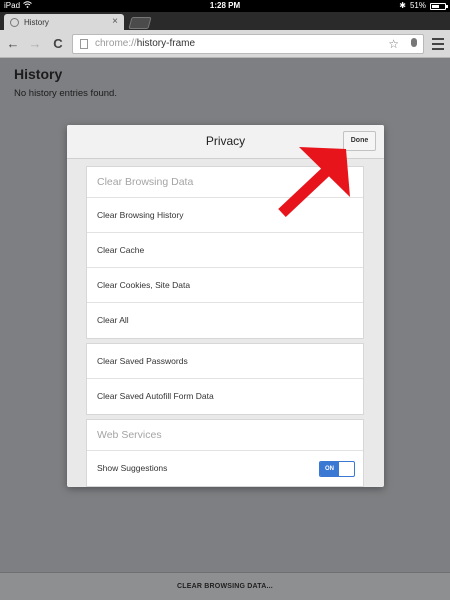 This screenshot has height=600, width=450. I want to click on url-scheme: chrome://, so click(116, 43).